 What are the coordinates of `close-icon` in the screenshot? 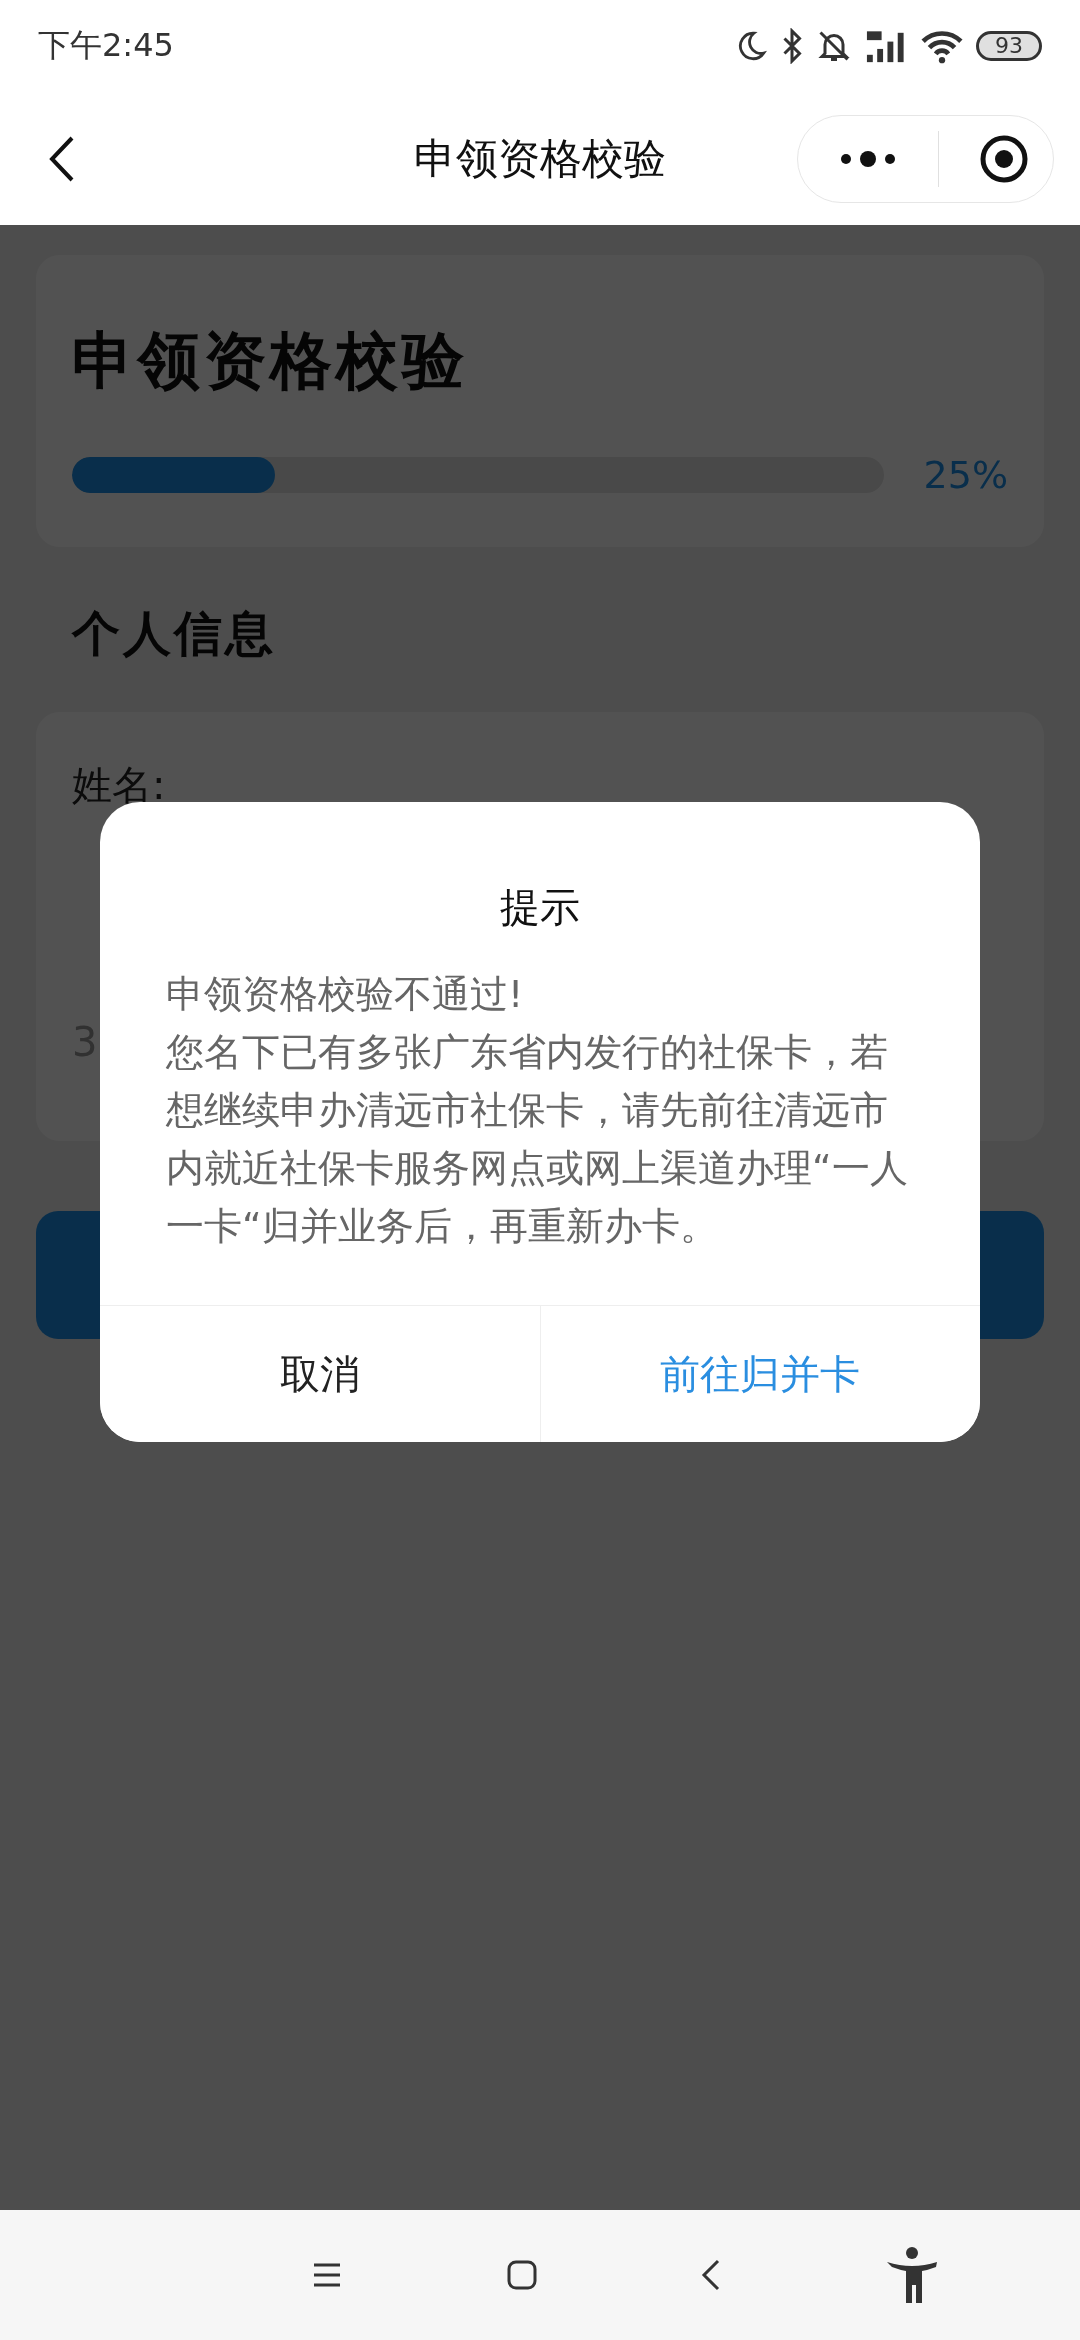 It's located at (1004, 158).